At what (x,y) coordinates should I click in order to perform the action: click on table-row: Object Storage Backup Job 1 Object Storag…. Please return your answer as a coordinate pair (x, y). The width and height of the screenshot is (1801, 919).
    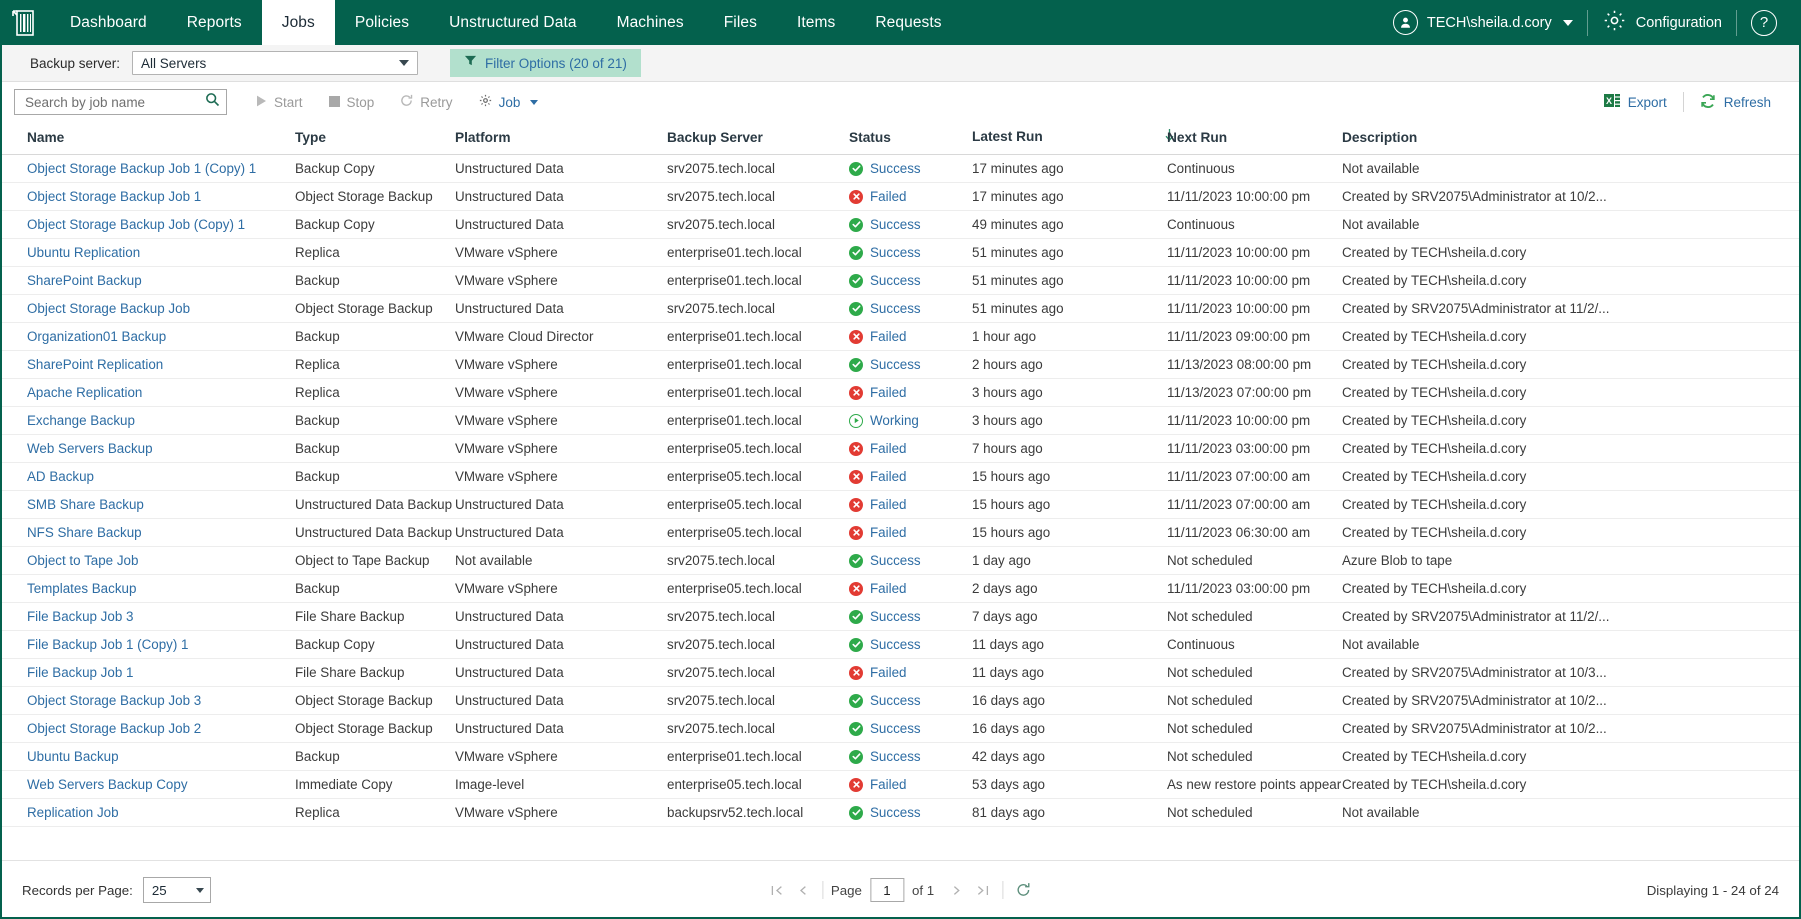
    Looking at the image, I should click on (900, 197).